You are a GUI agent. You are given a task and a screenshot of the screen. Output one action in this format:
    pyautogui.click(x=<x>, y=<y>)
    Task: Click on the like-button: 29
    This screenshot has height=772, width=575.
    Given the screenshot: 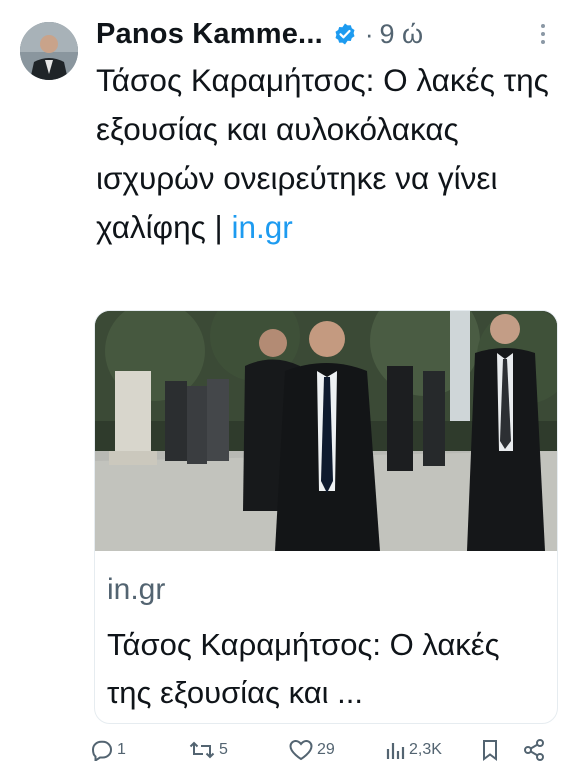 What is the action you would take?
    pyautogui.click(x=311, y=750)
    